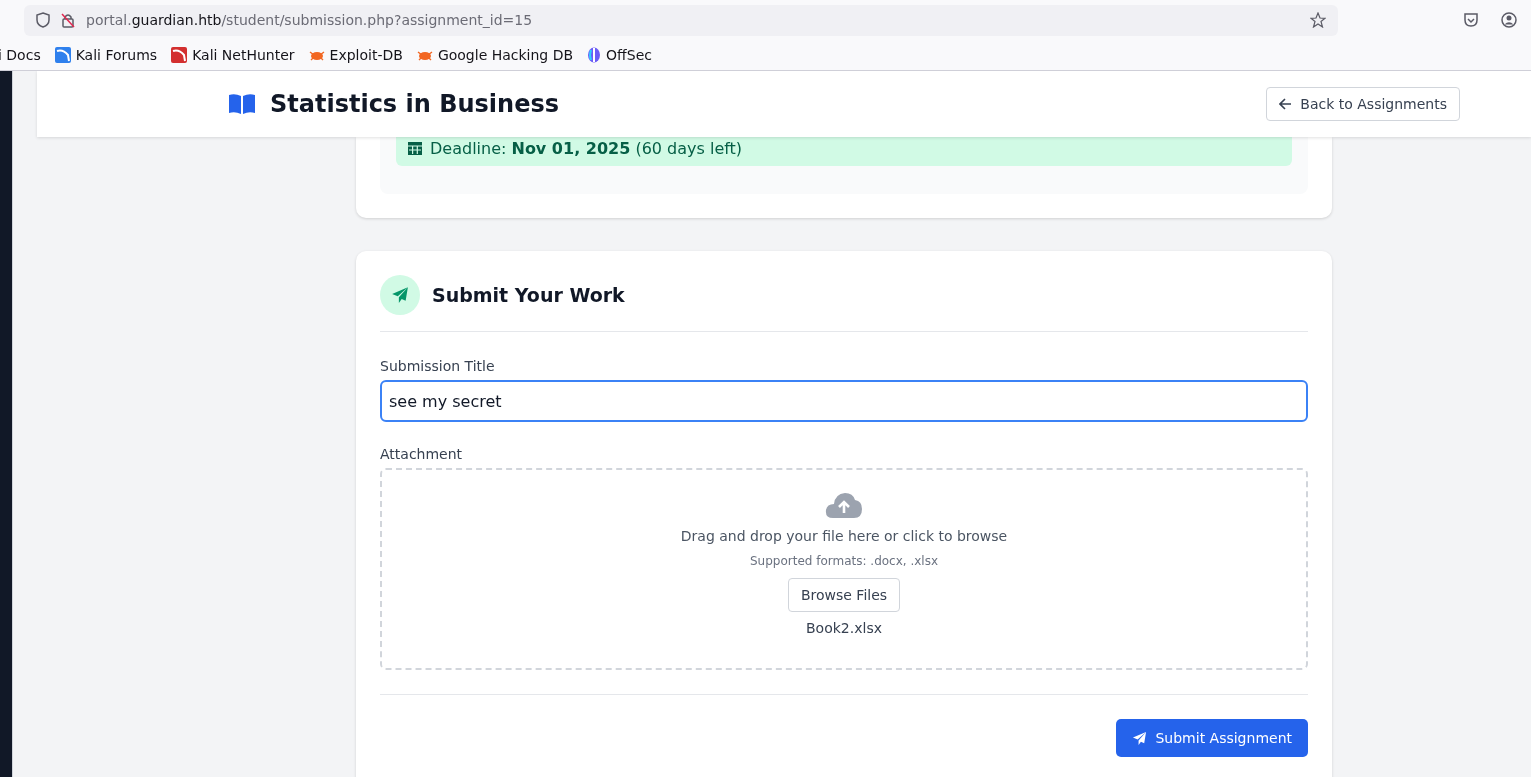  I want to click on bookmark-item: OffSec, so click(619, 55).